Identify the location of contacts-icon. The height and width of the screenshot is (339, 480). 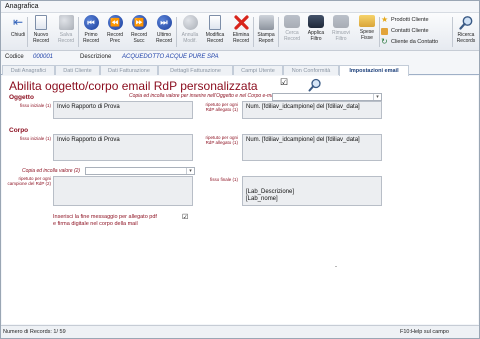
(384, 31).